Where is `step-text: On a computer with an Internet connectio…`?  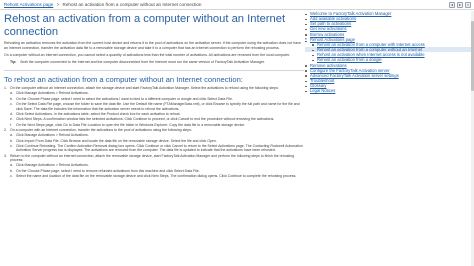
step-text: On a computer with an Internet connectio… is located at coordinates (101, 129).